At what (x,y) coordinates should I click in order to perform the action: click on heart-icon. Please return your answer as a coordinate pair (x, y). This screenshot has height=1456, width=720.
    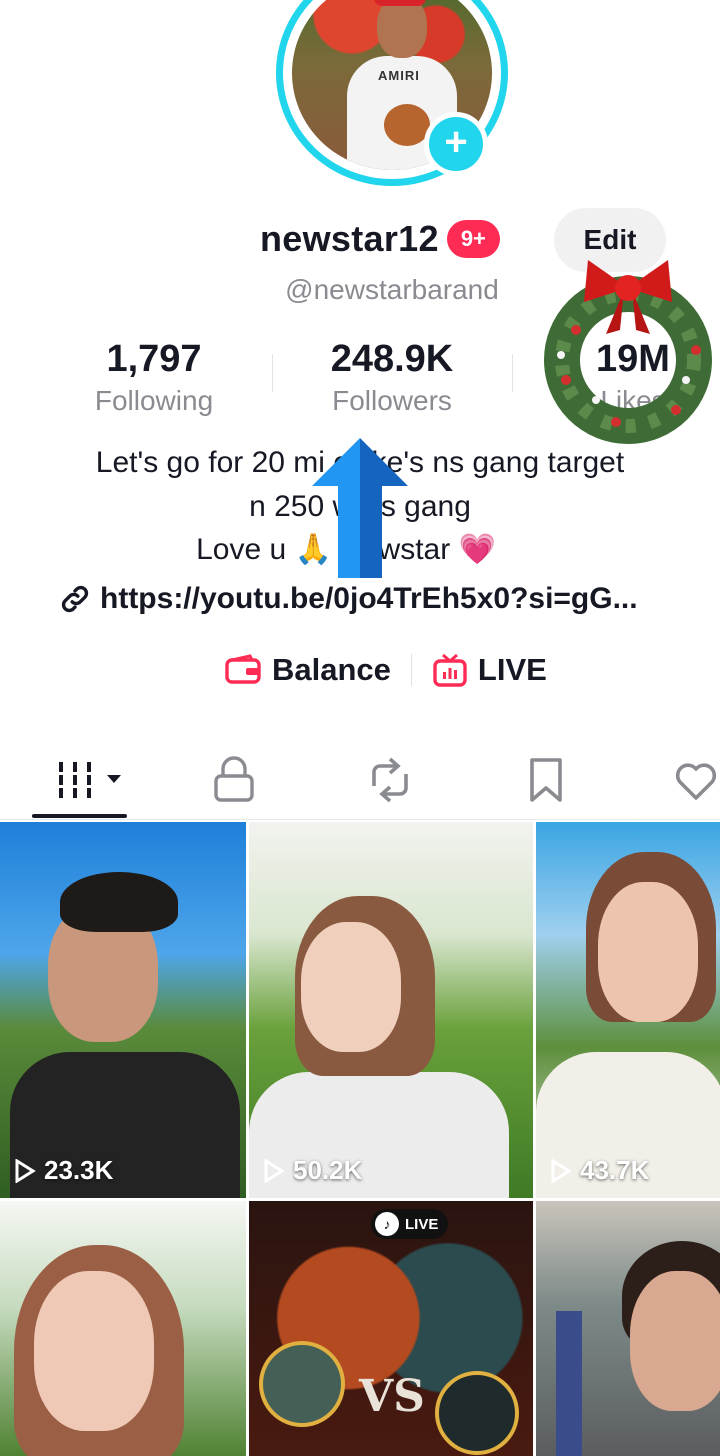
    Looking at the image, I should click on (696, 781).